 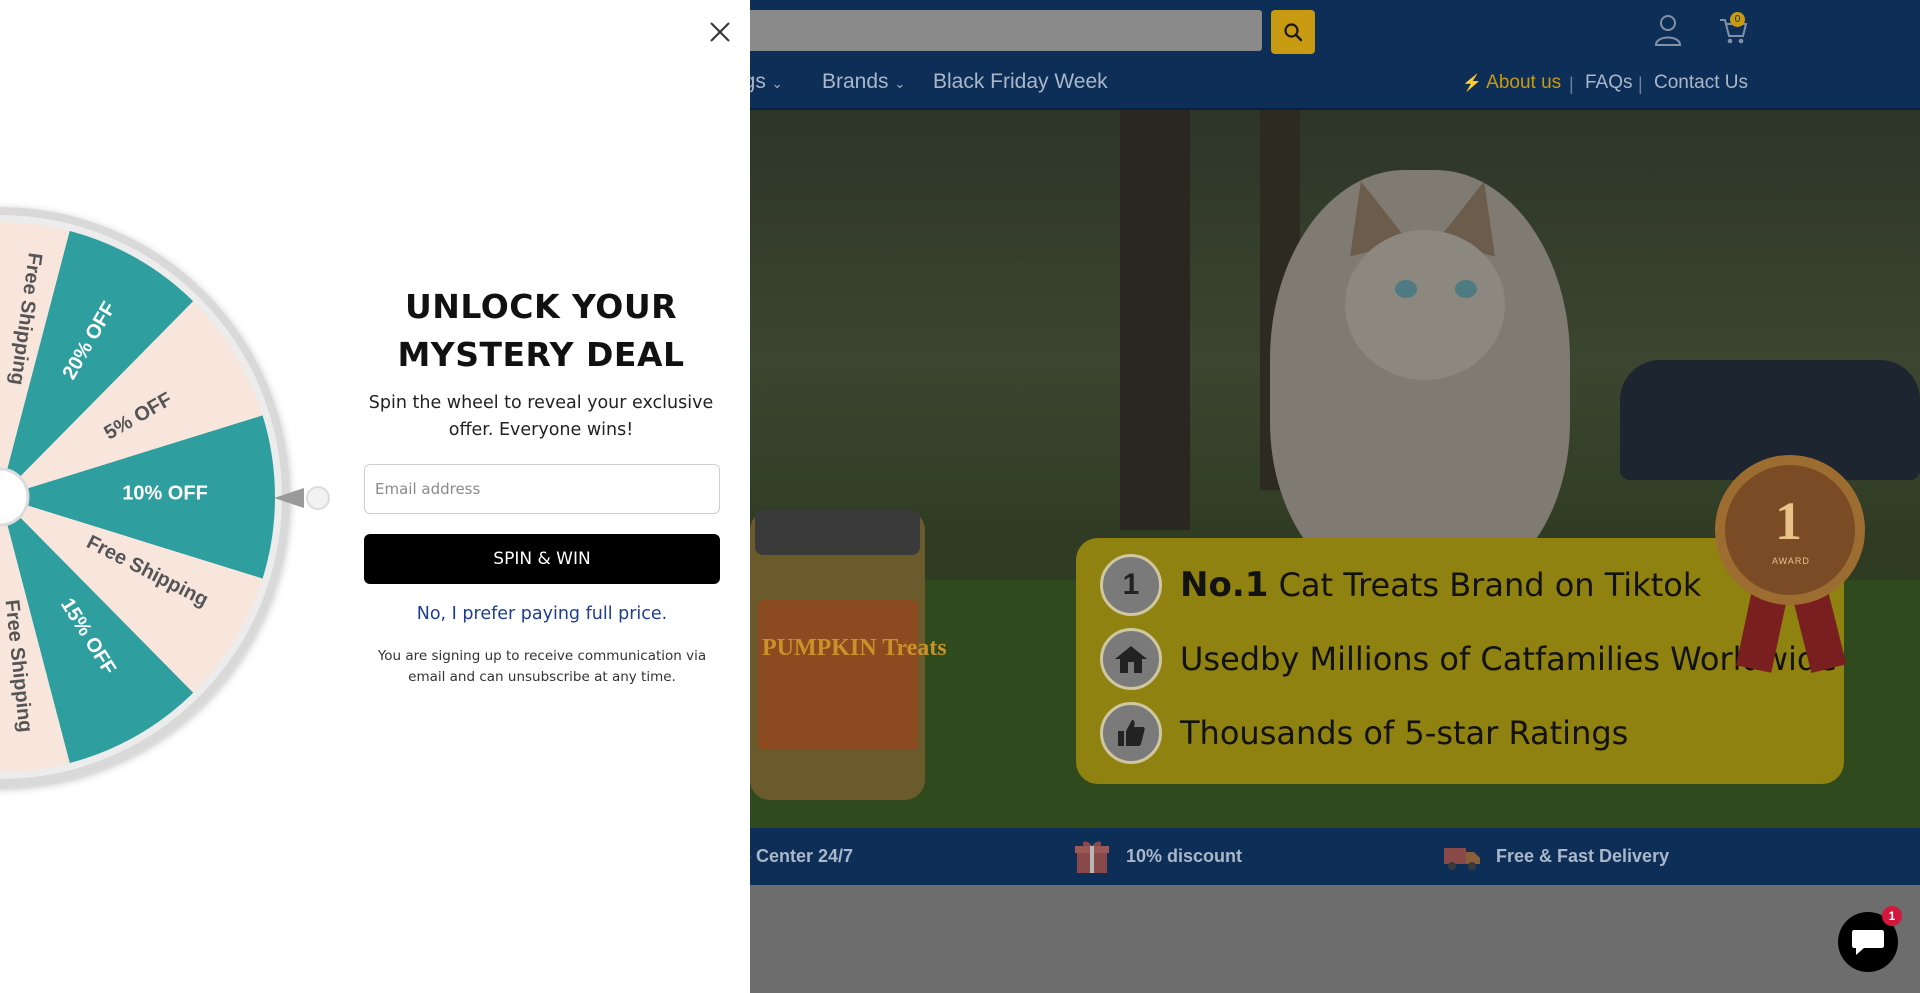 I want to click on promo-row-bold: No.1, so click(x=1224, y=585).